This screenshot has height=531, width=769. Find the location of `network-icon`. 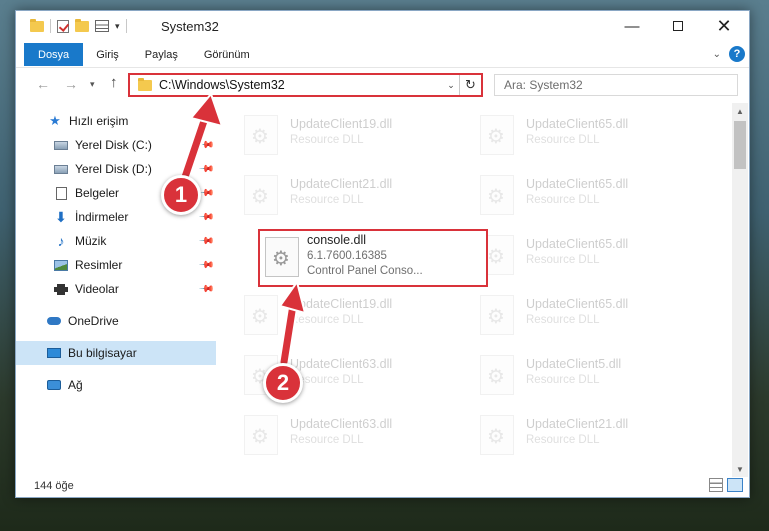

network-icon is located at coordinates (54, 385).